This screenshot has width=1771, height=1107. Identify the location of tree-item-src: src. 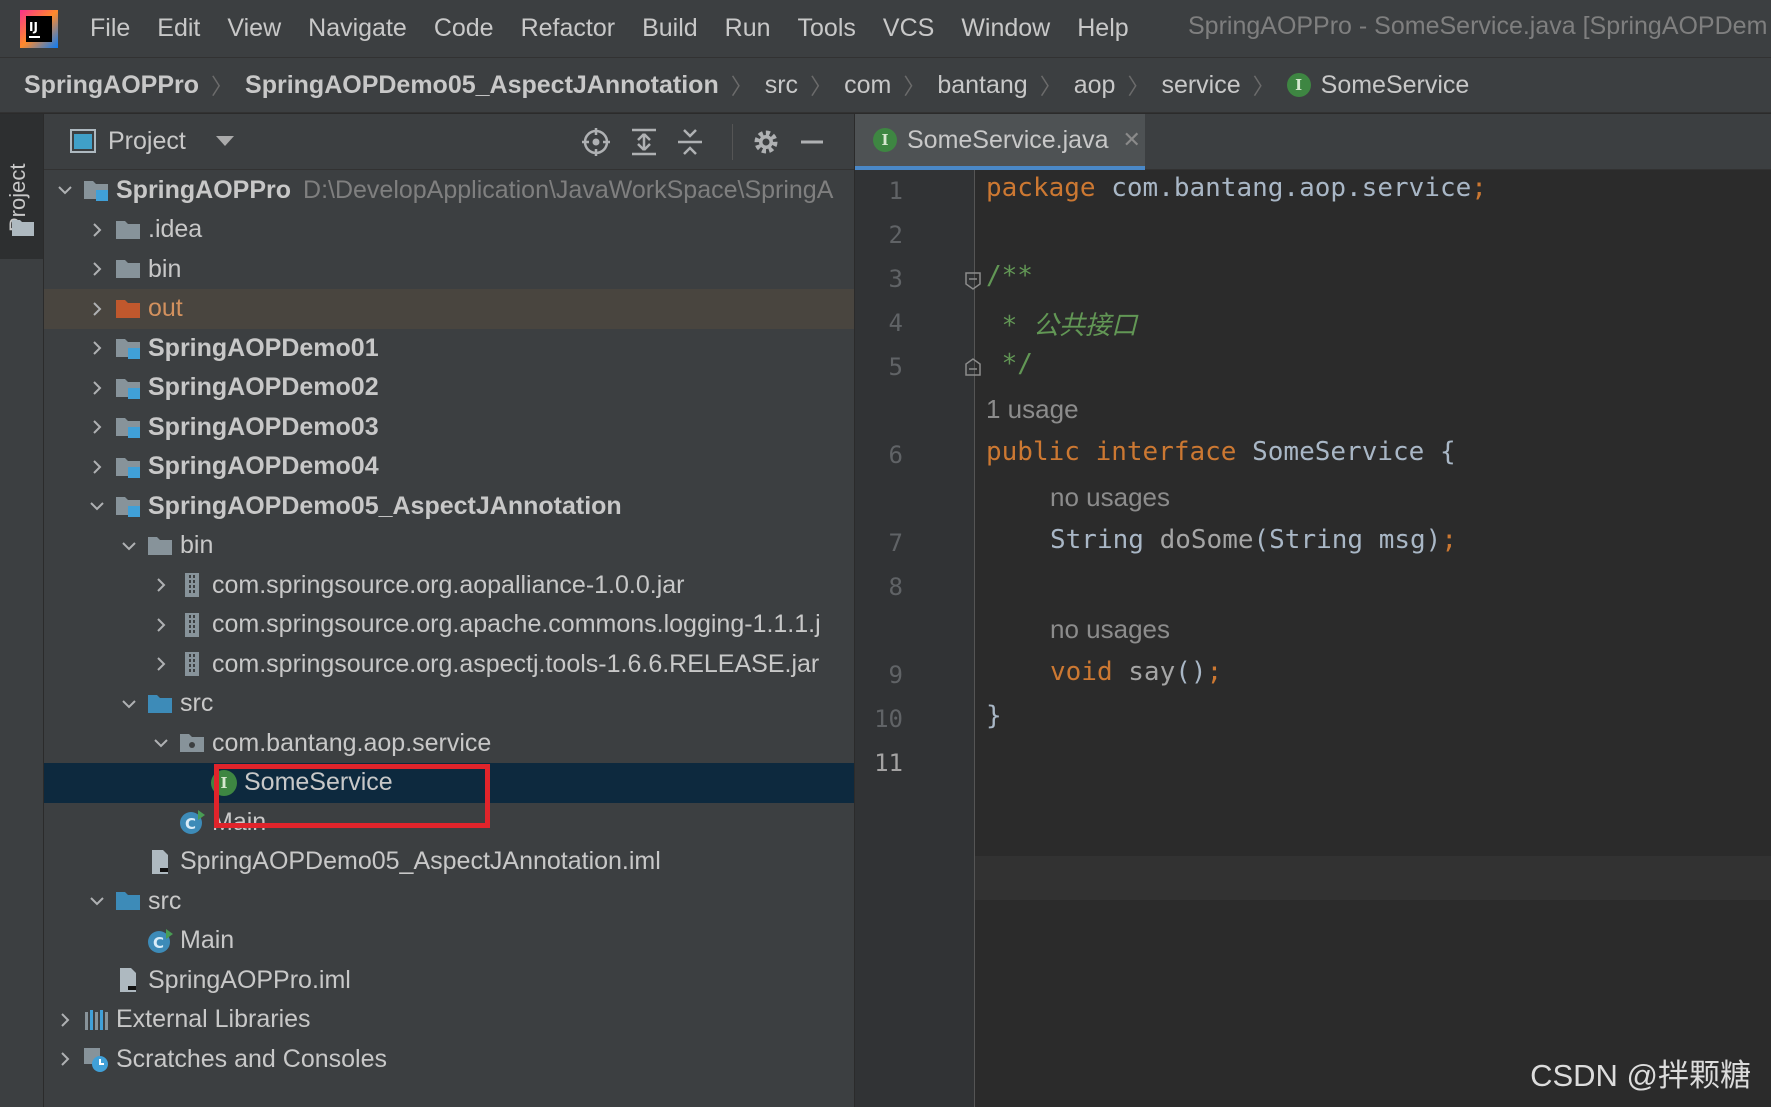
(449, 901).